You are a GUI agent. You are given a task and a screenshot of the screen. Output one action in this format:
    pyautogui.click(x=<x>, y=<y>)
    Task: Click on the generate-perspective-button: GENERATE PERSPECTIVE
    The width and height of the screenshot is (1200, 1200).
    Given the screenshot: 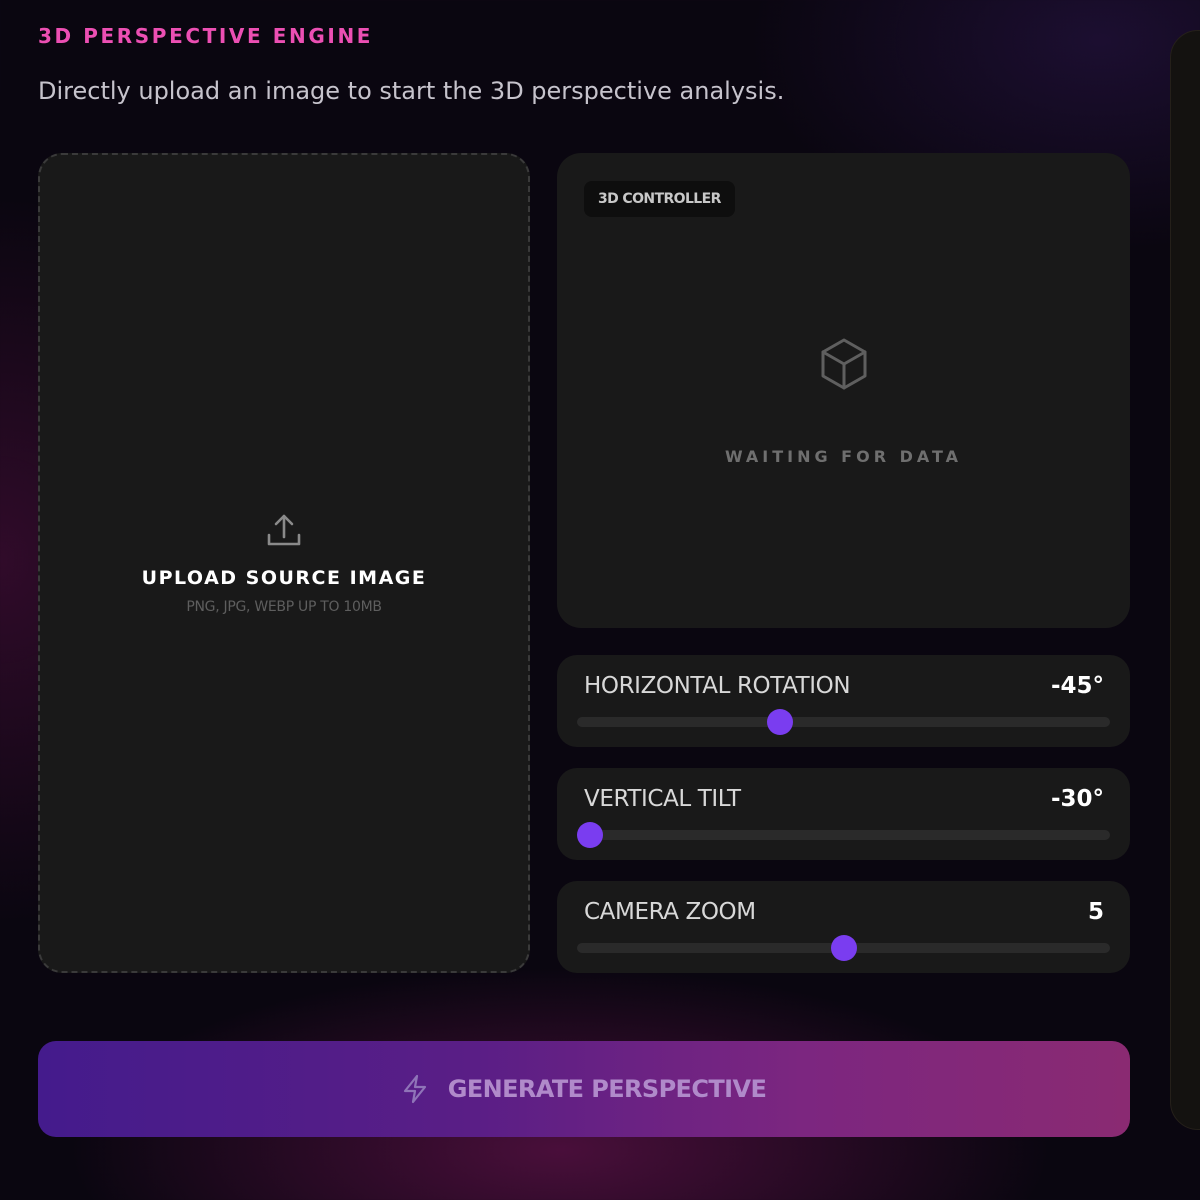 What is the action you would take?
    pyautogui.click(x=584, y=1089)
    